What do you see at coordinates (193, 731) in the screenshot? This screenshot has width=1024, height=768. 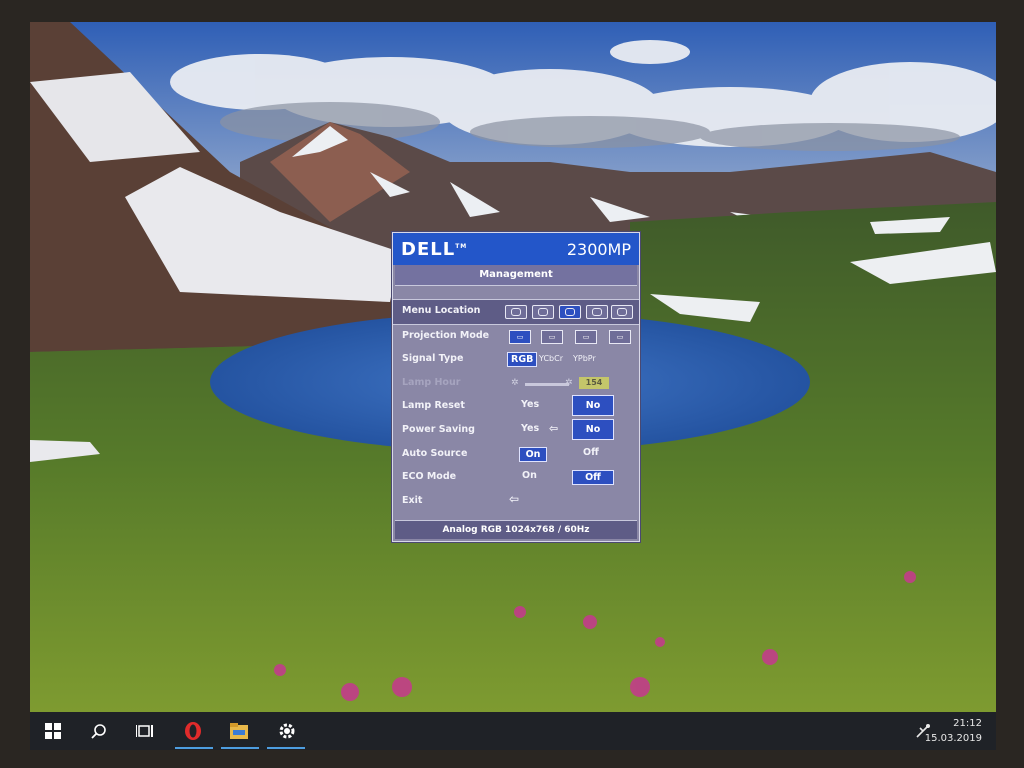 I see `opera-icon` at bounding box center [193, 731].